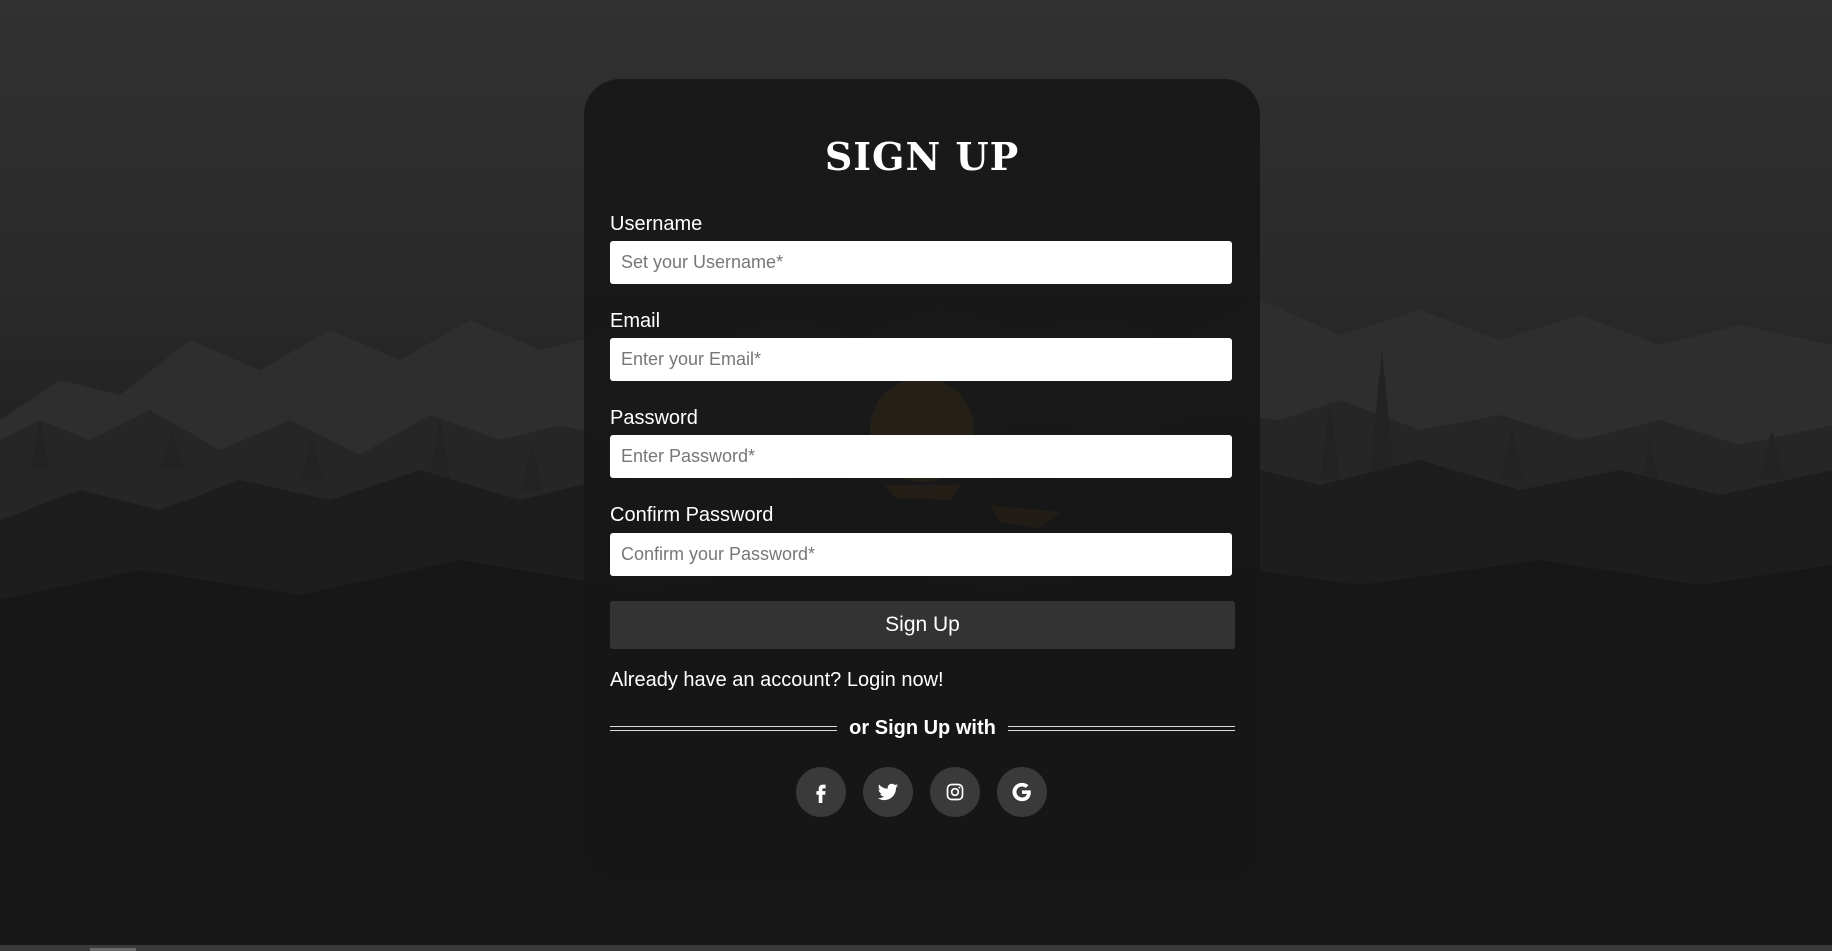 The image size is (1832, 951). I want to click on divider-line-right, so click(1121, 728).